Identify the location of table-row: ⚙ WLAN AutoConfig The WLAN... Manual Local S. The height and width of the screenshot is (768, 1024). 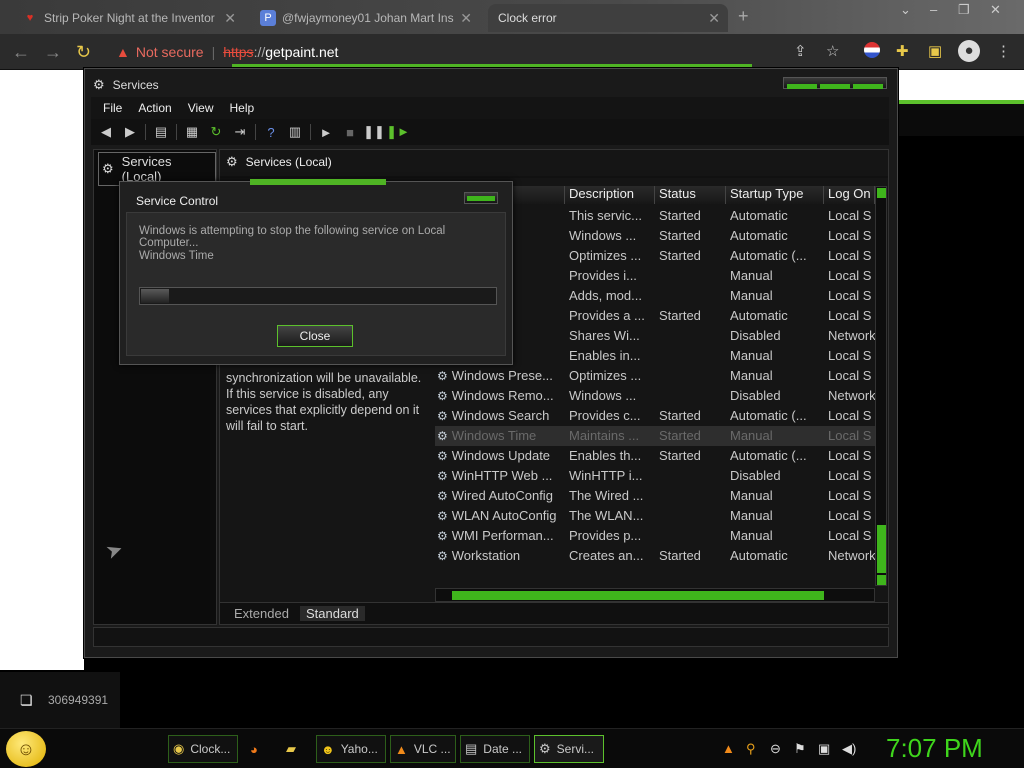
(655, 516).